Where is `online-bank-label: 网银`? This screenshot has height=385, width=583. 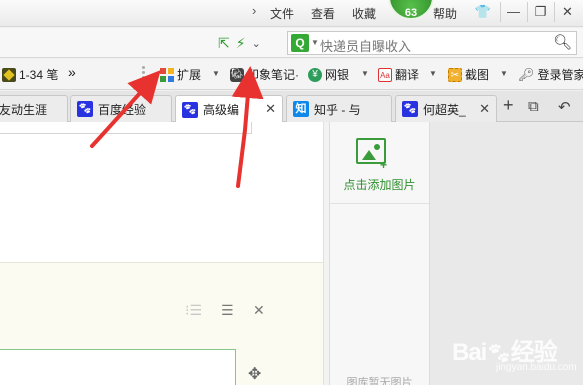 online-bank-label: 网银 is located at coordinates (337, 75).